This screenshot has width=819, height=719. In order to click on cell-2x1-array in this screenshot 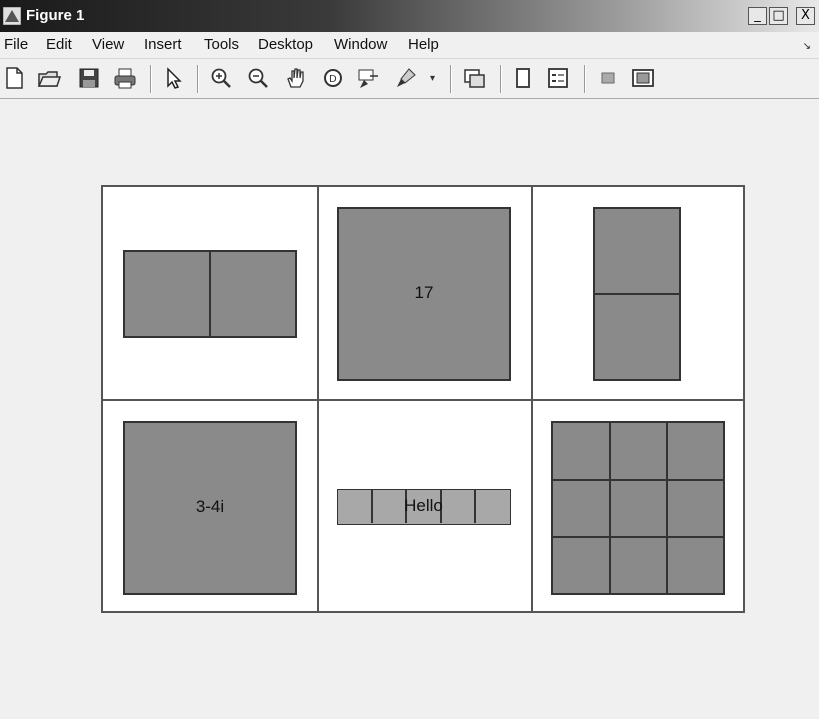, I will do `click(637, 294)`.